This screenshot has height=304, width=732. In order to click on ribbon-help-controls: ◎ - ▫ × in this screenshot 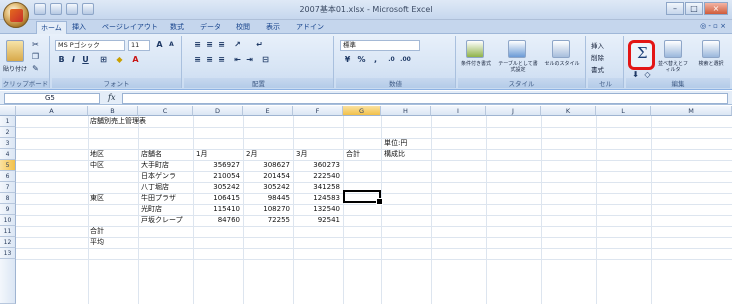, I will do `click(713, 26)`.